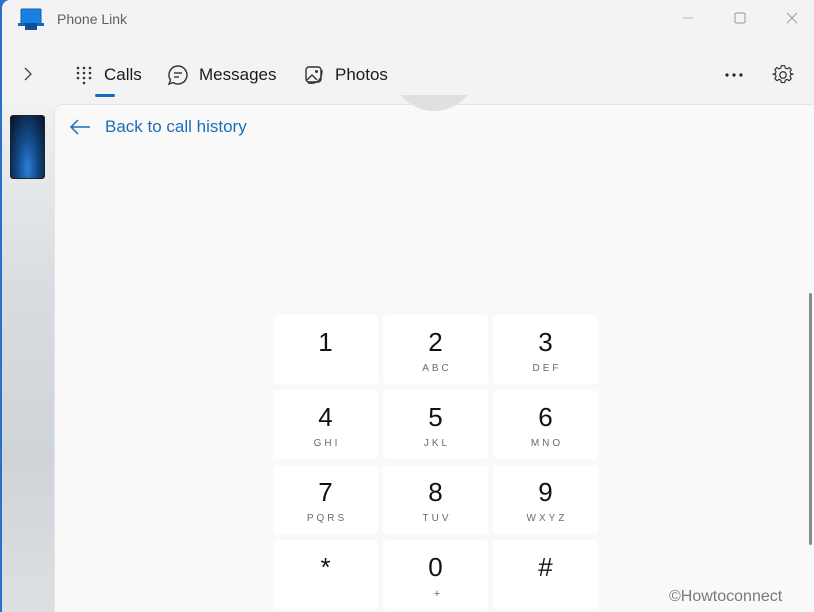 The image size is (814, 612). Describe the element at coordinates (325, 567) in the screenshot. I see `key-digit: *` at that location.